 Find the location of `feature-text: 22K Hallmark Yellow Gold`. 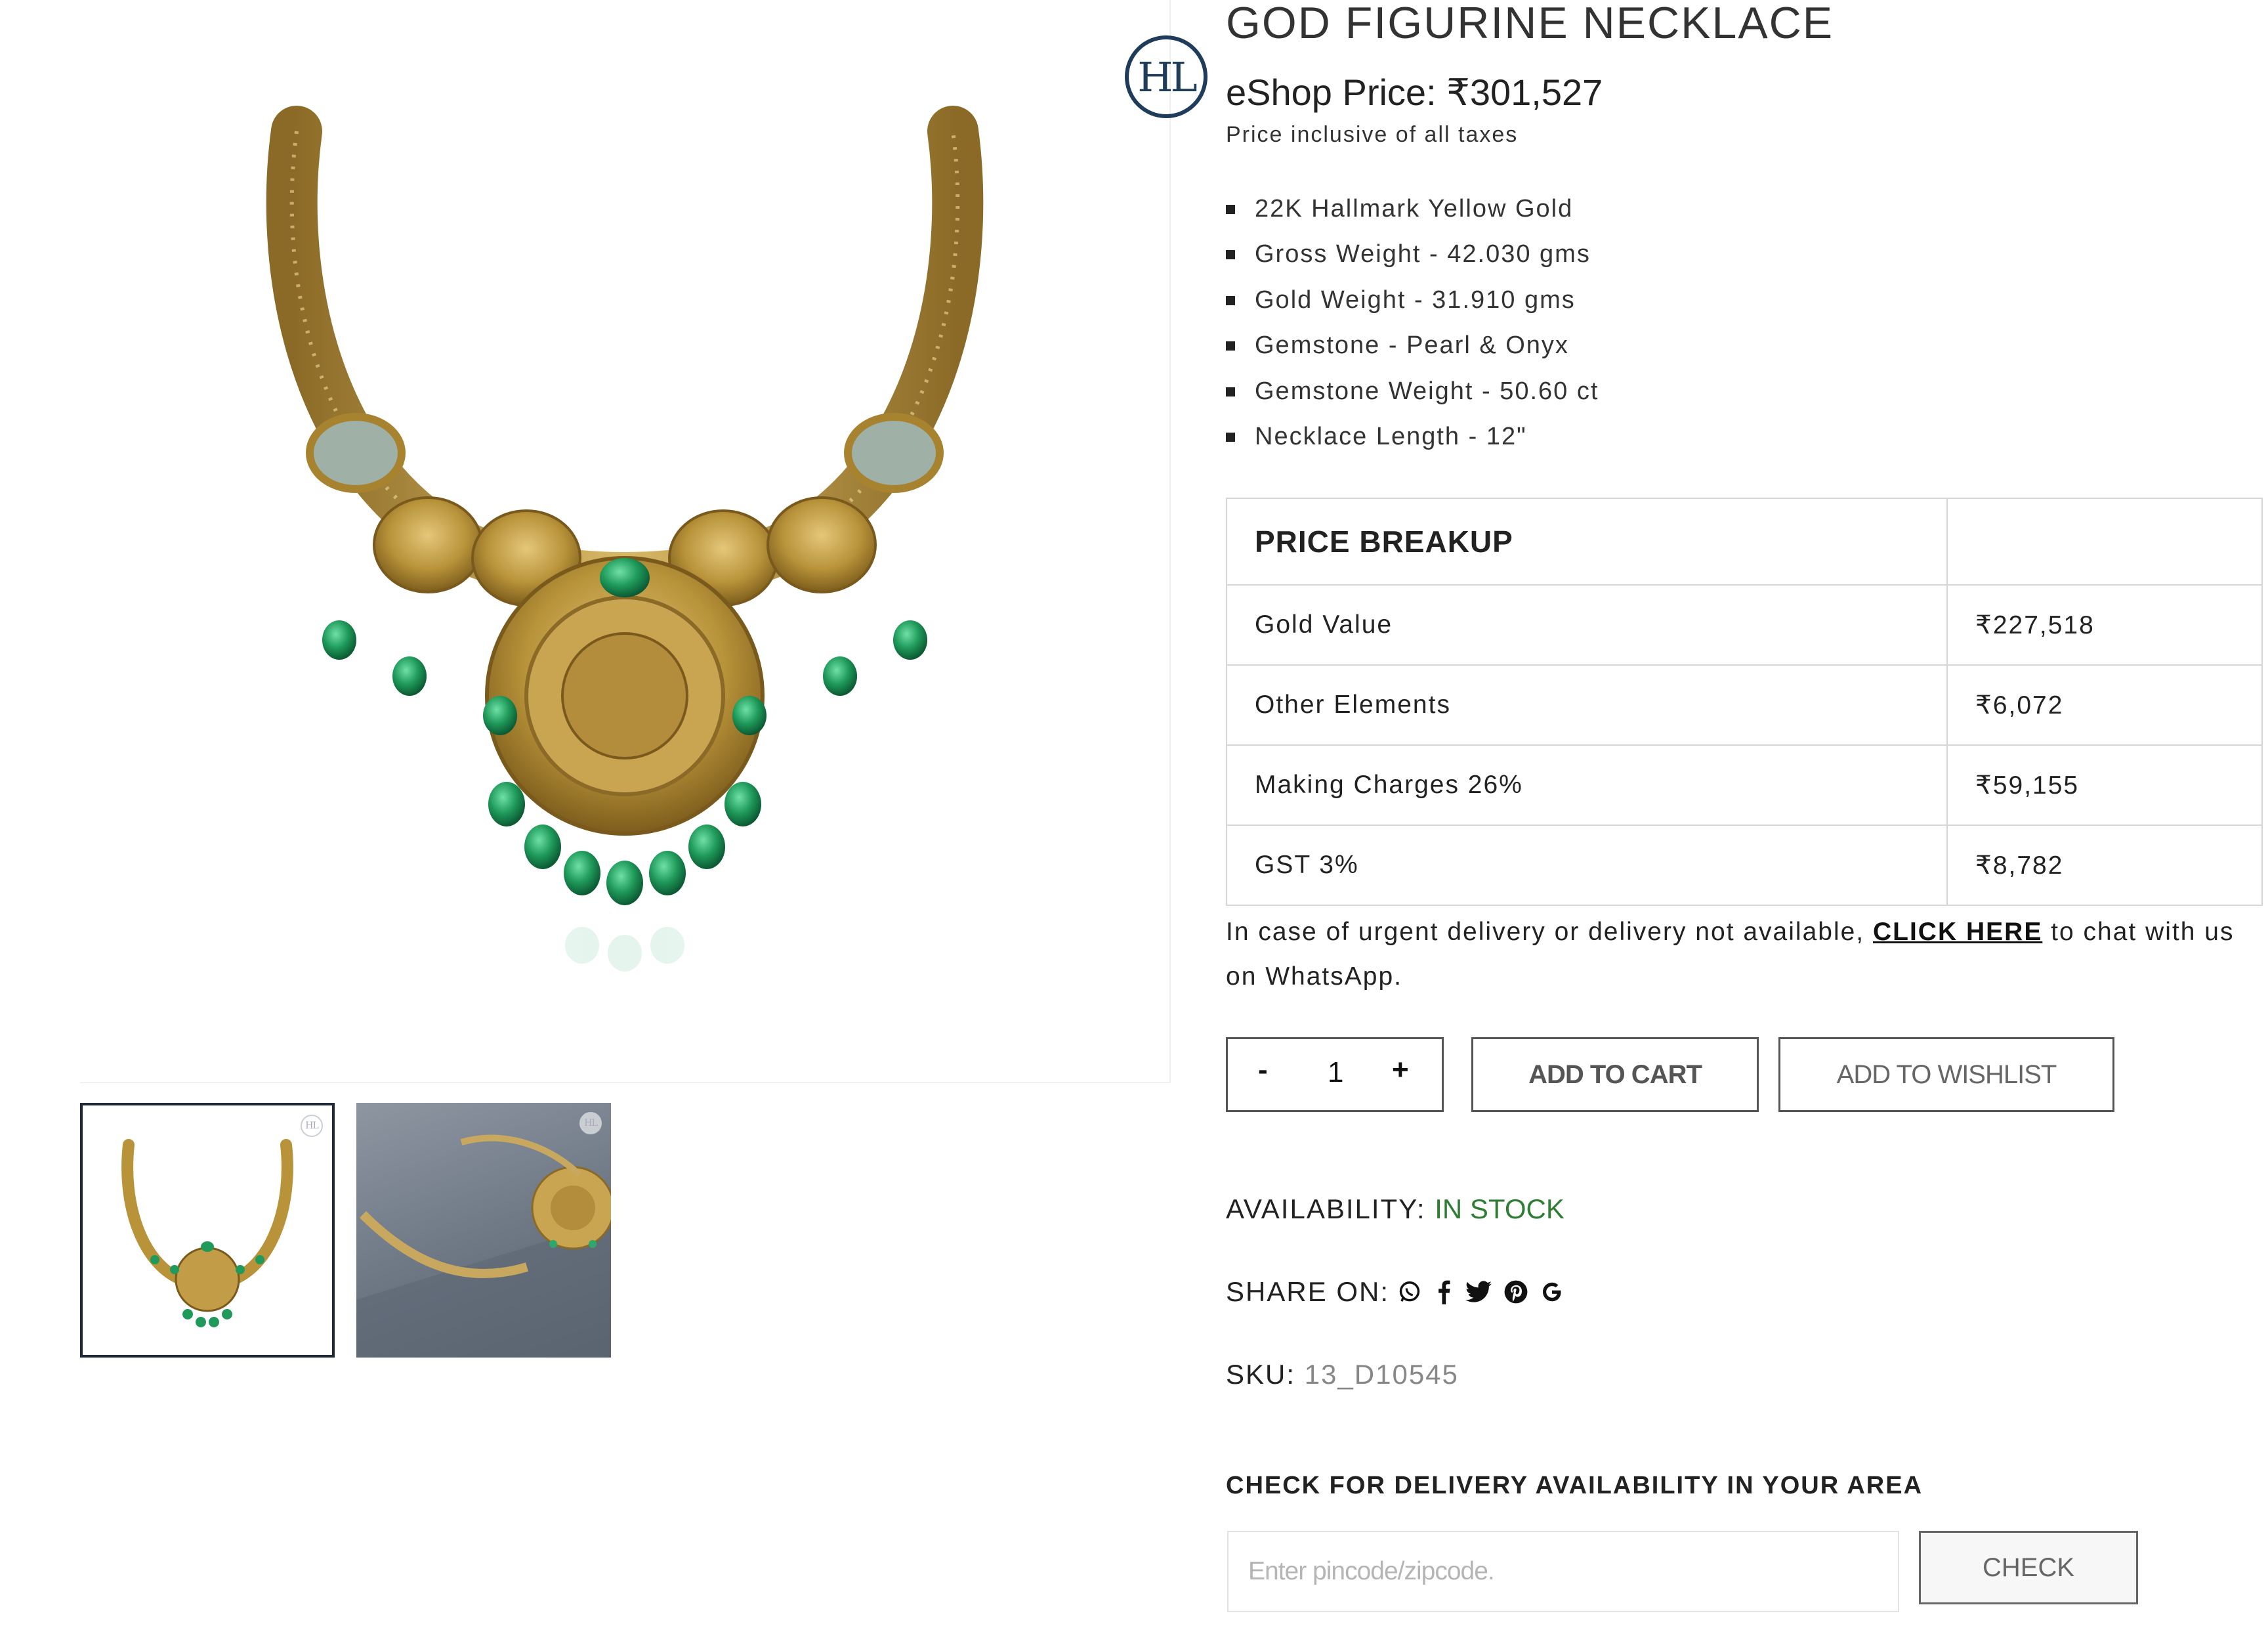

feature-text: 22K Hallmark Yellow Gold is located at coordinates (1414, 209).